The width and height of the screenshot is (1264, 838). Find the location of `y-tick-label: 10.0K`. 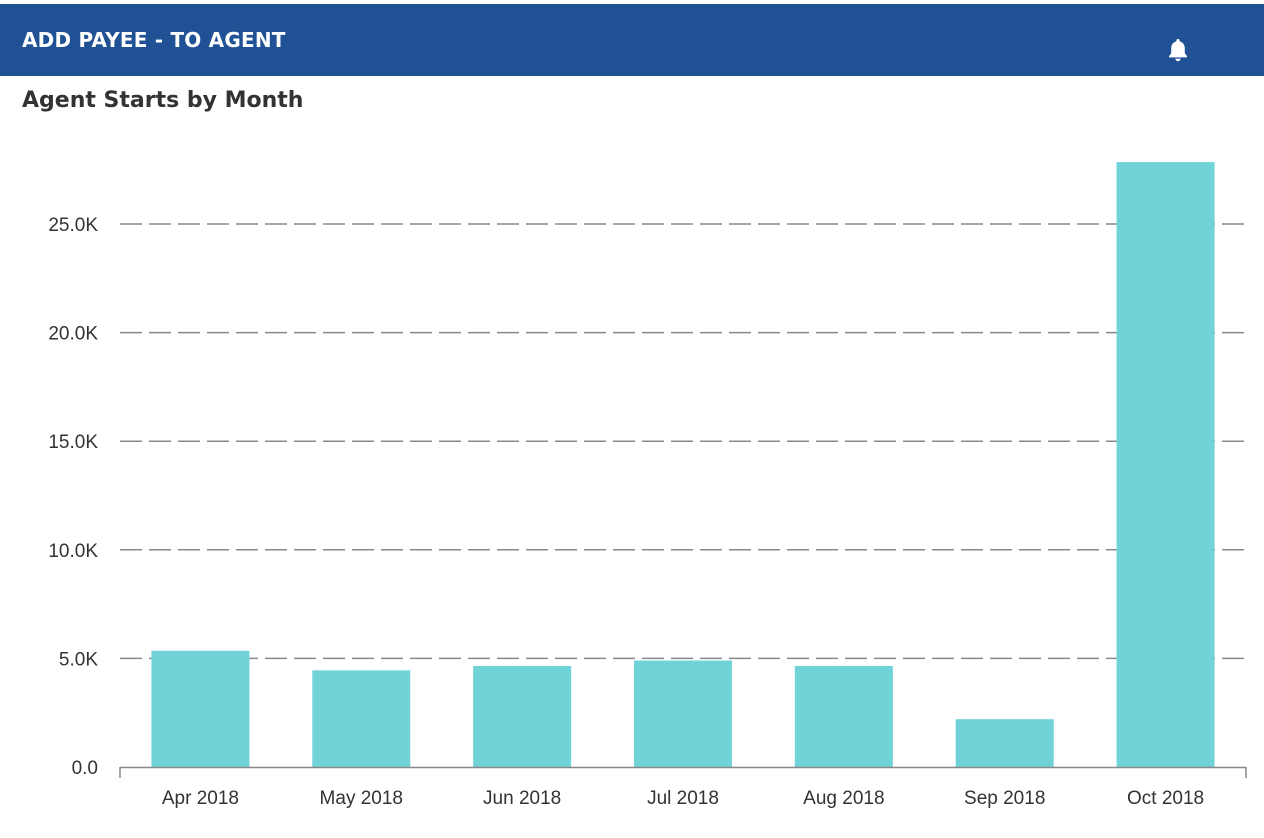

y-tick-label: 10.0K is located at coordinates (73, 551).